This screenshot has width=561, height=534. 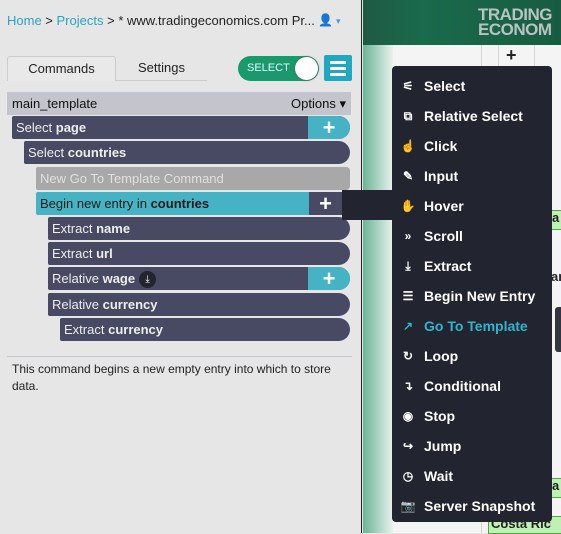 I want to click on command-extract-name: Extract name, so click(x=199, y=228).